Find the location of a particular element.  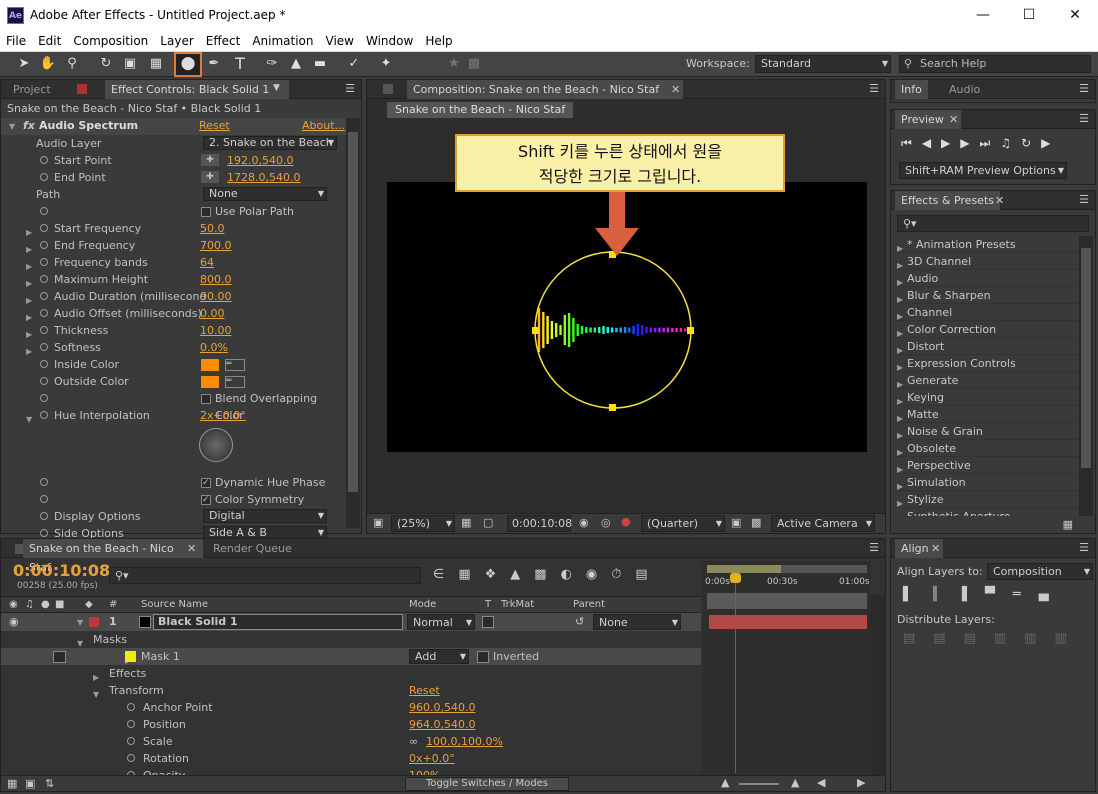

menu-layer: Layer is located at coordinates (176, 41).